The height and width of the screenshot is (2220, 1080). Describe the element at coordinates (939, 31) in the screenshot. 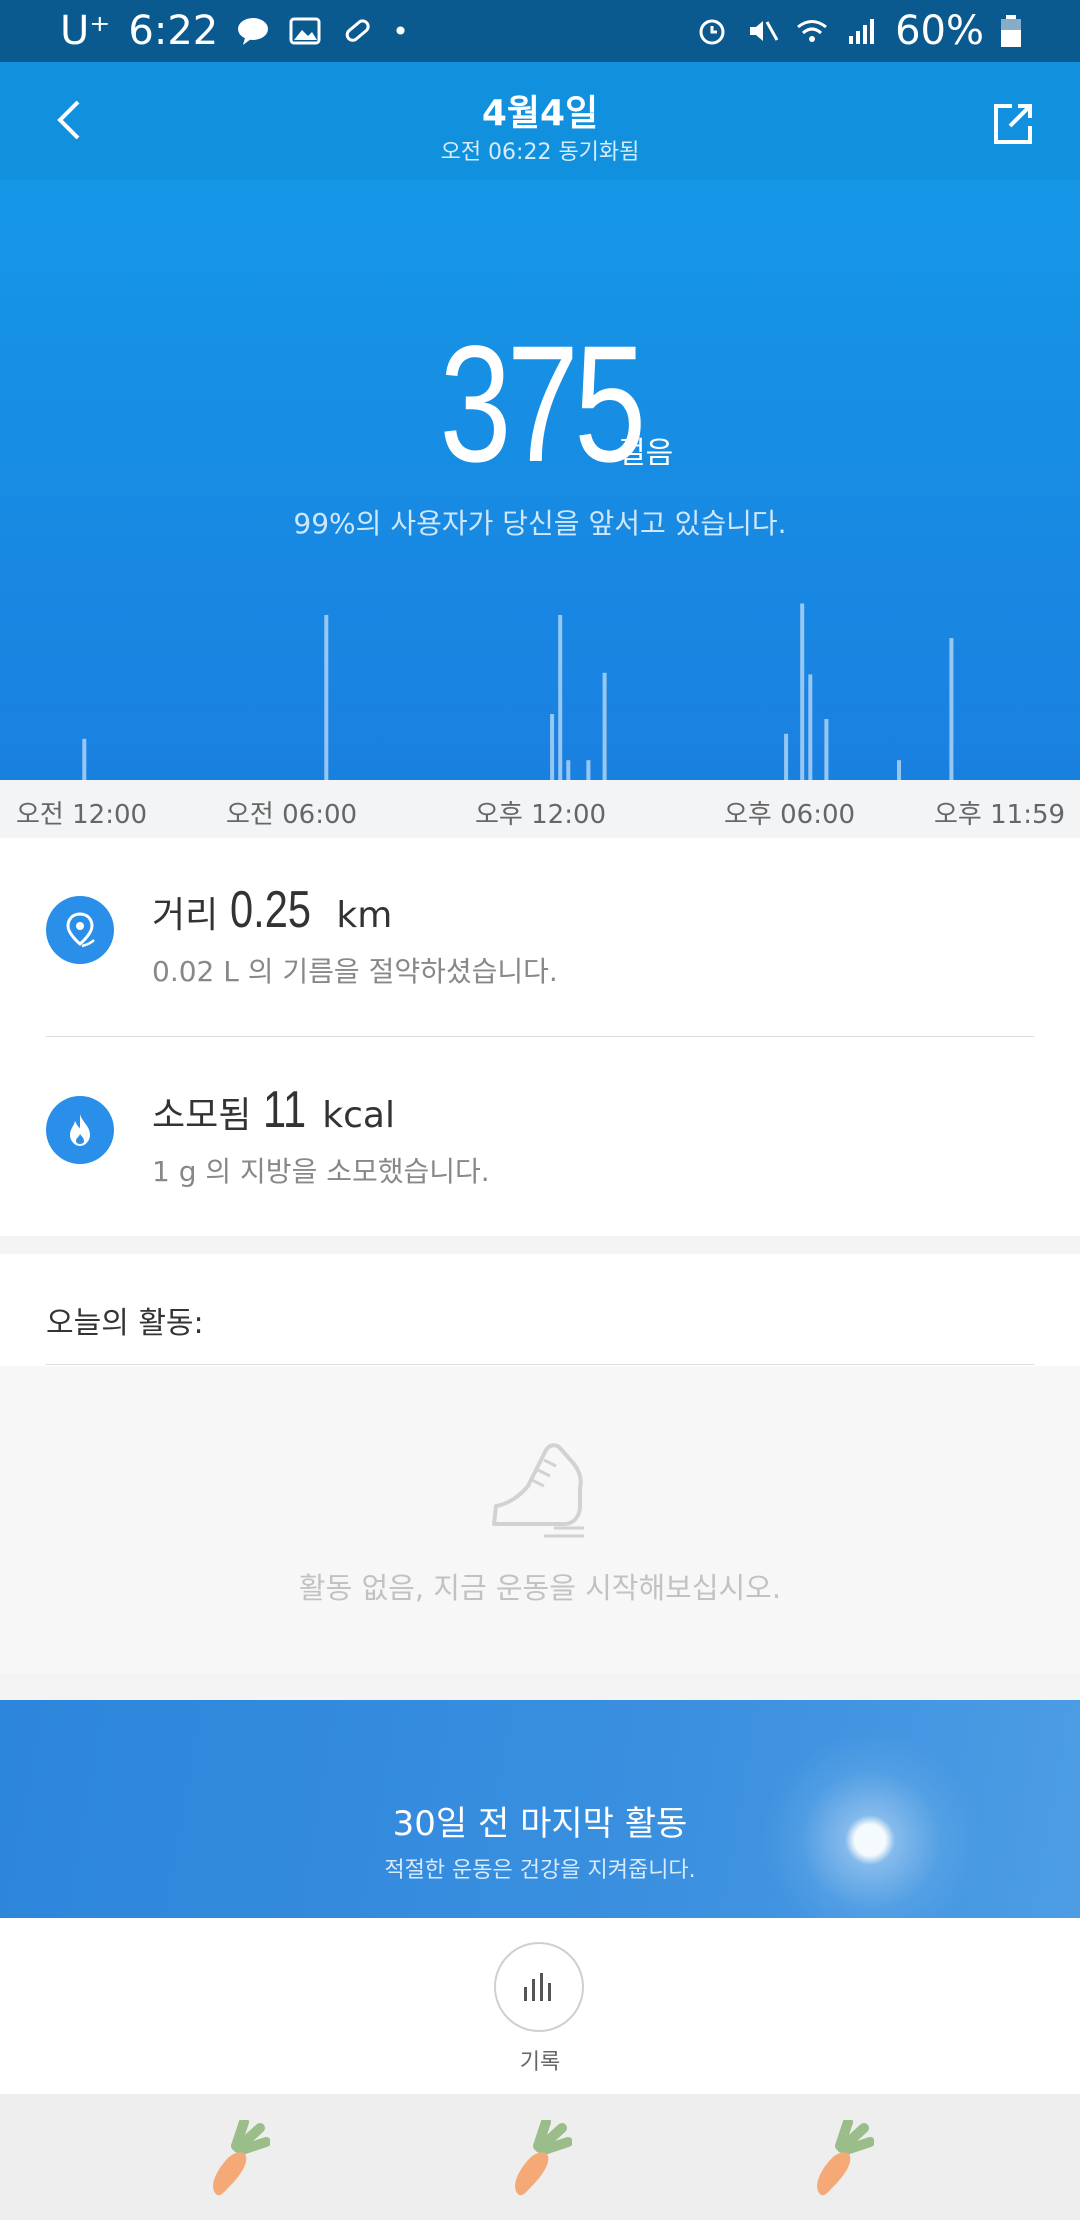

I see `battery-percent: 60%` at that location.